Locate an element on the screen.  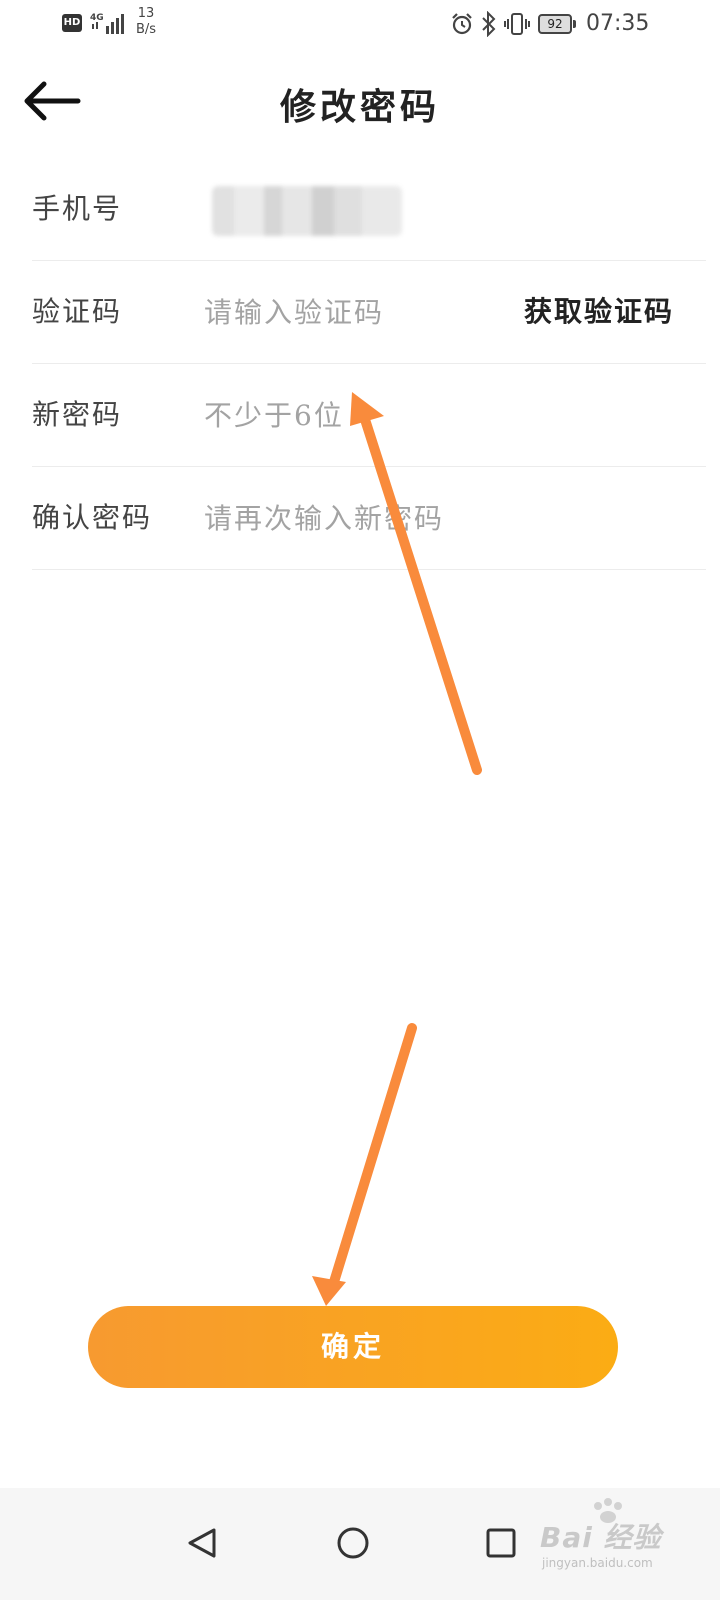
get-code-button: 获取验证码 is located at coordinates (599, 312).